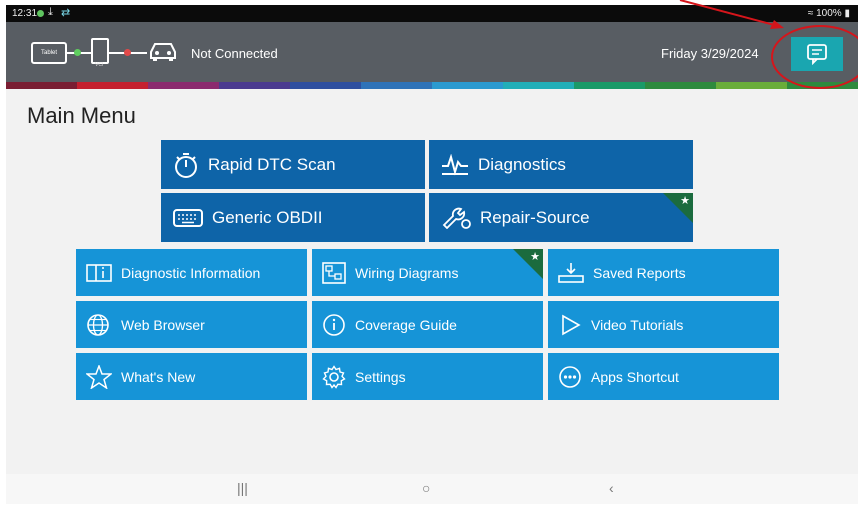 This screenshot has width=864, height=506. What do you see at coordinates (99, 272) in the screenshot?
I see `book-info-icon` at bounding box center [99, 272].